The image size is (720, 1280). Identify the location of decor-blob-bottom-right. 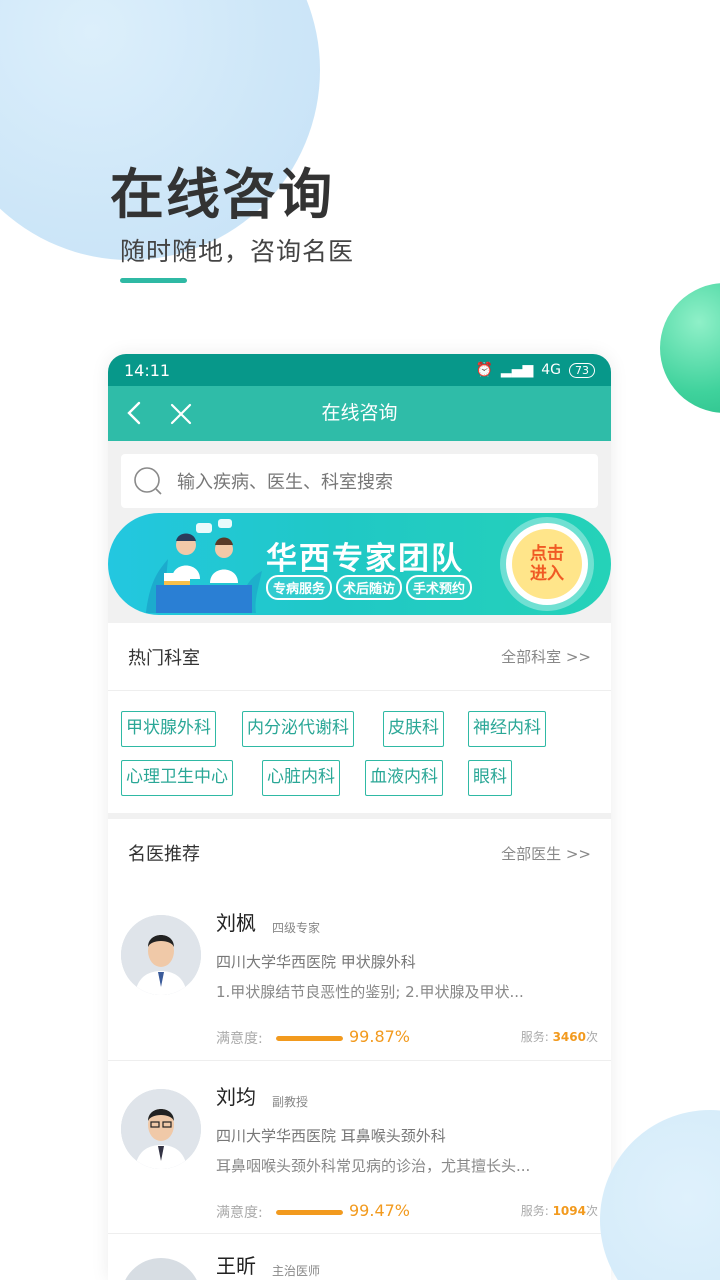
(660, 1195).